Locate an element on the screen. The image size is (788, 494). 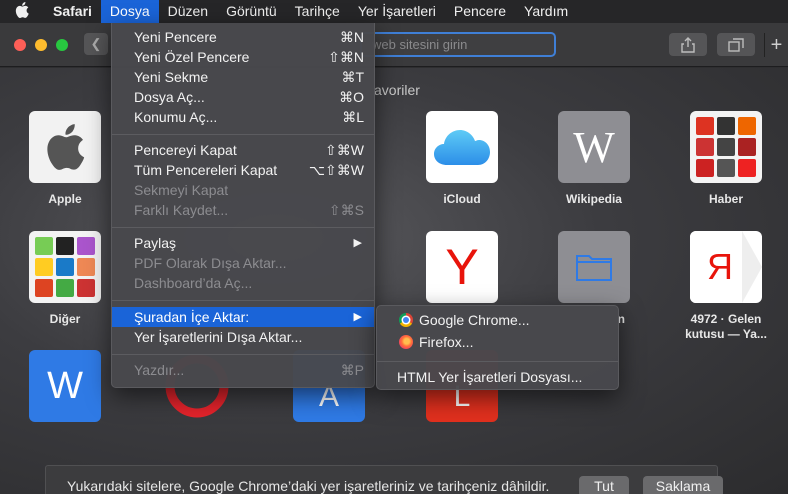
share-icon is located at coordinates (688, 44).